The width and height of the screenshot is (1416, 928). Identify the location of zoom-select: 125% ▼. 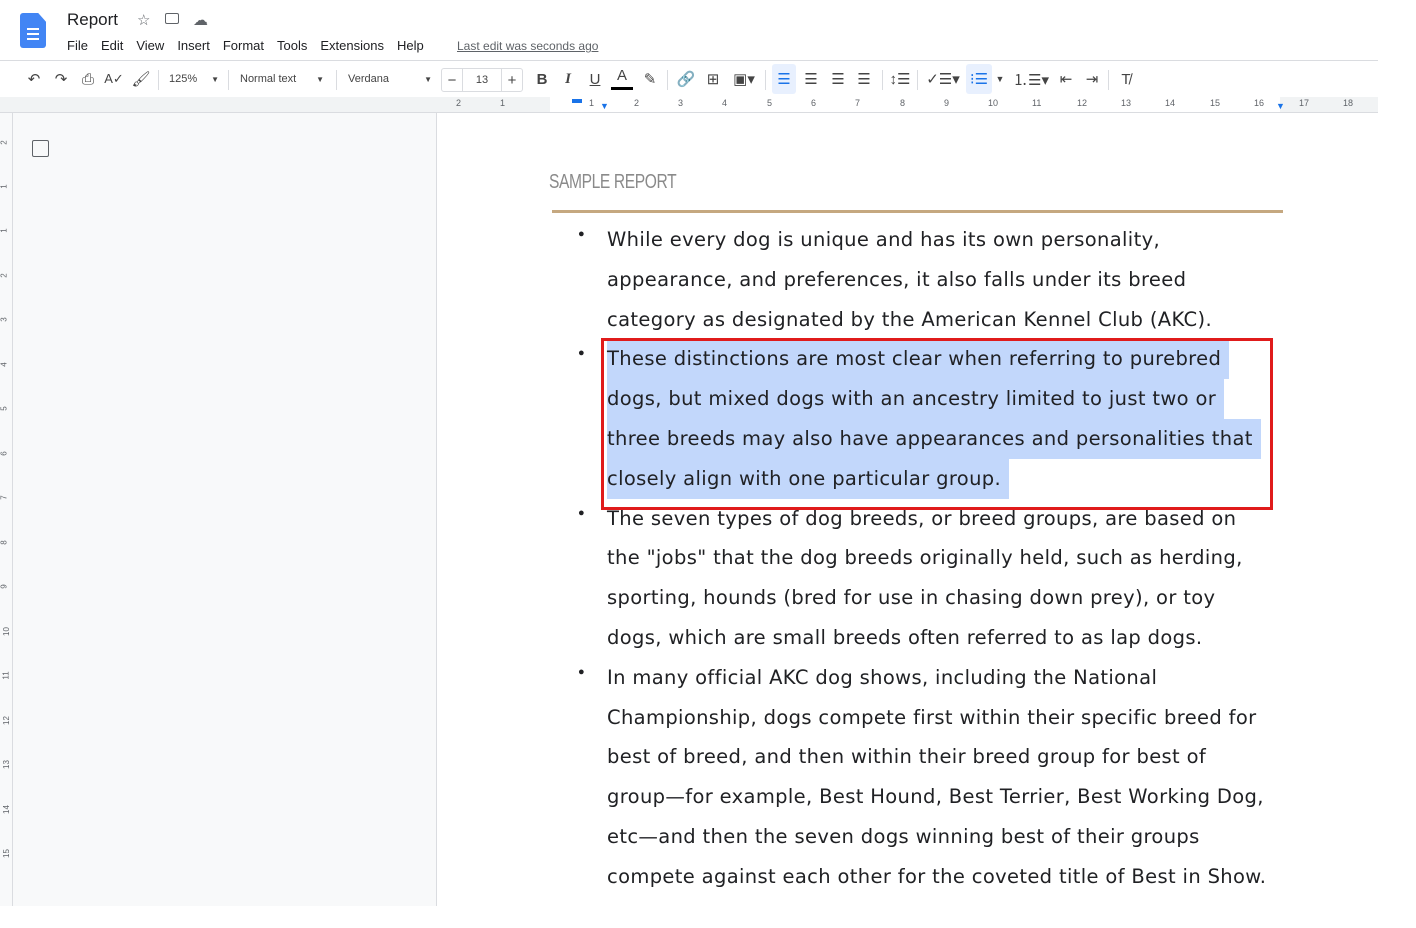
(194, 79).